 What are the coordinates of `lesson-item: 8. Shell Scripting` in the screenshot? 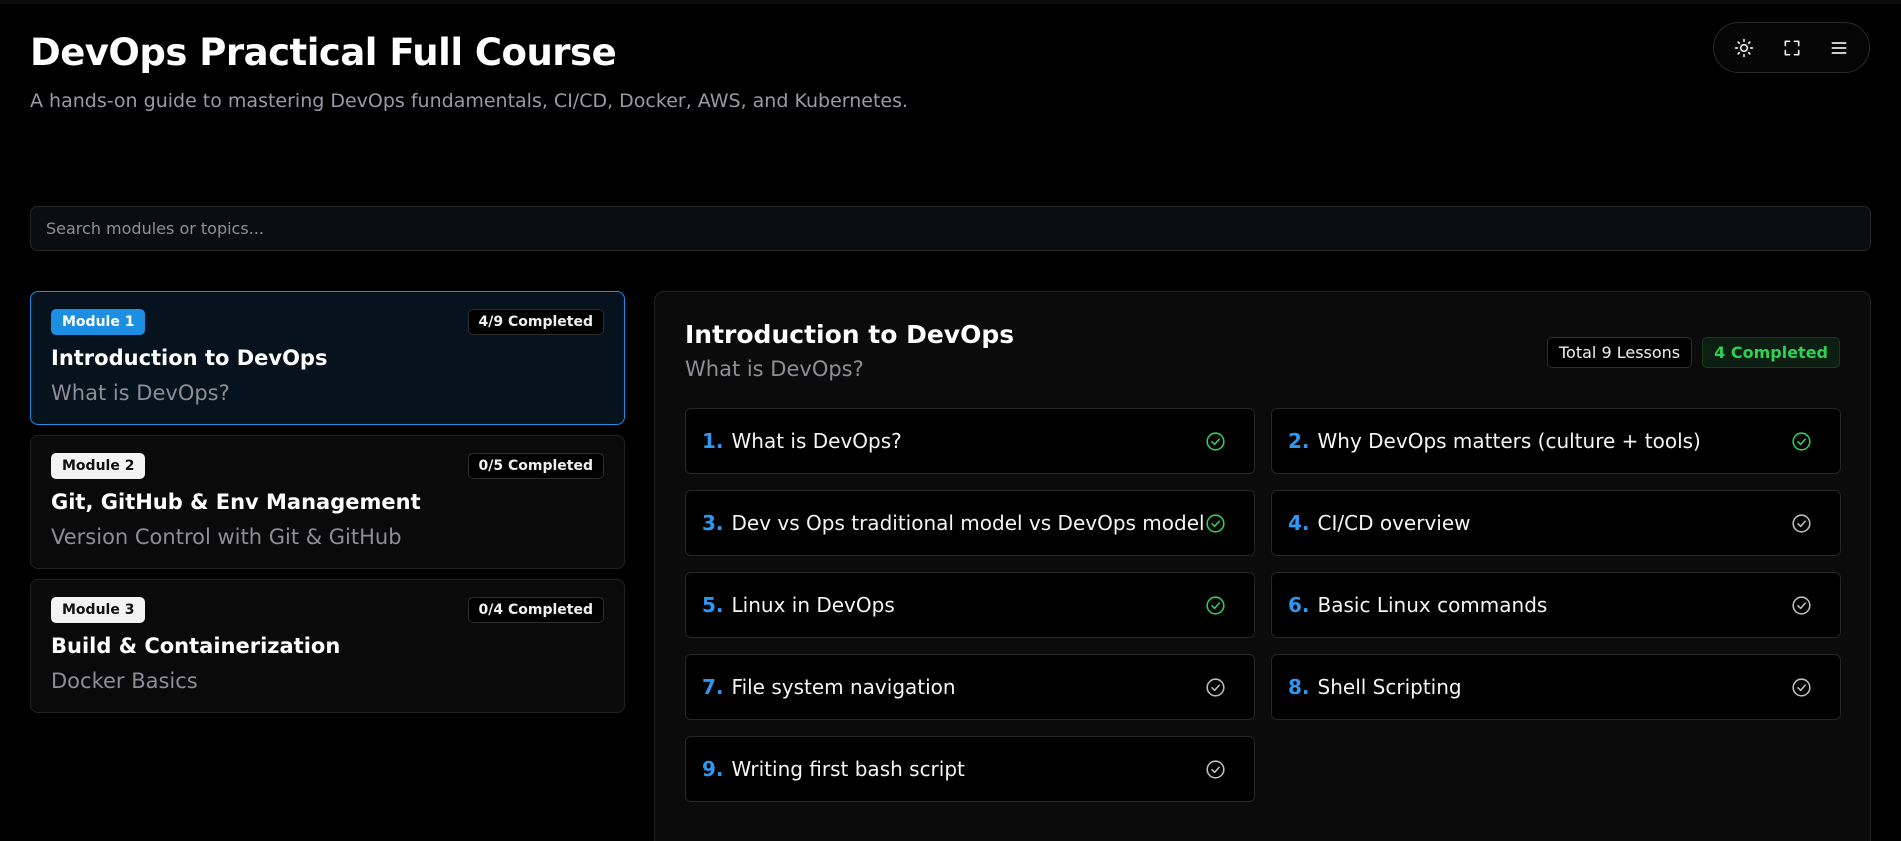 It's located at (1556, 687).